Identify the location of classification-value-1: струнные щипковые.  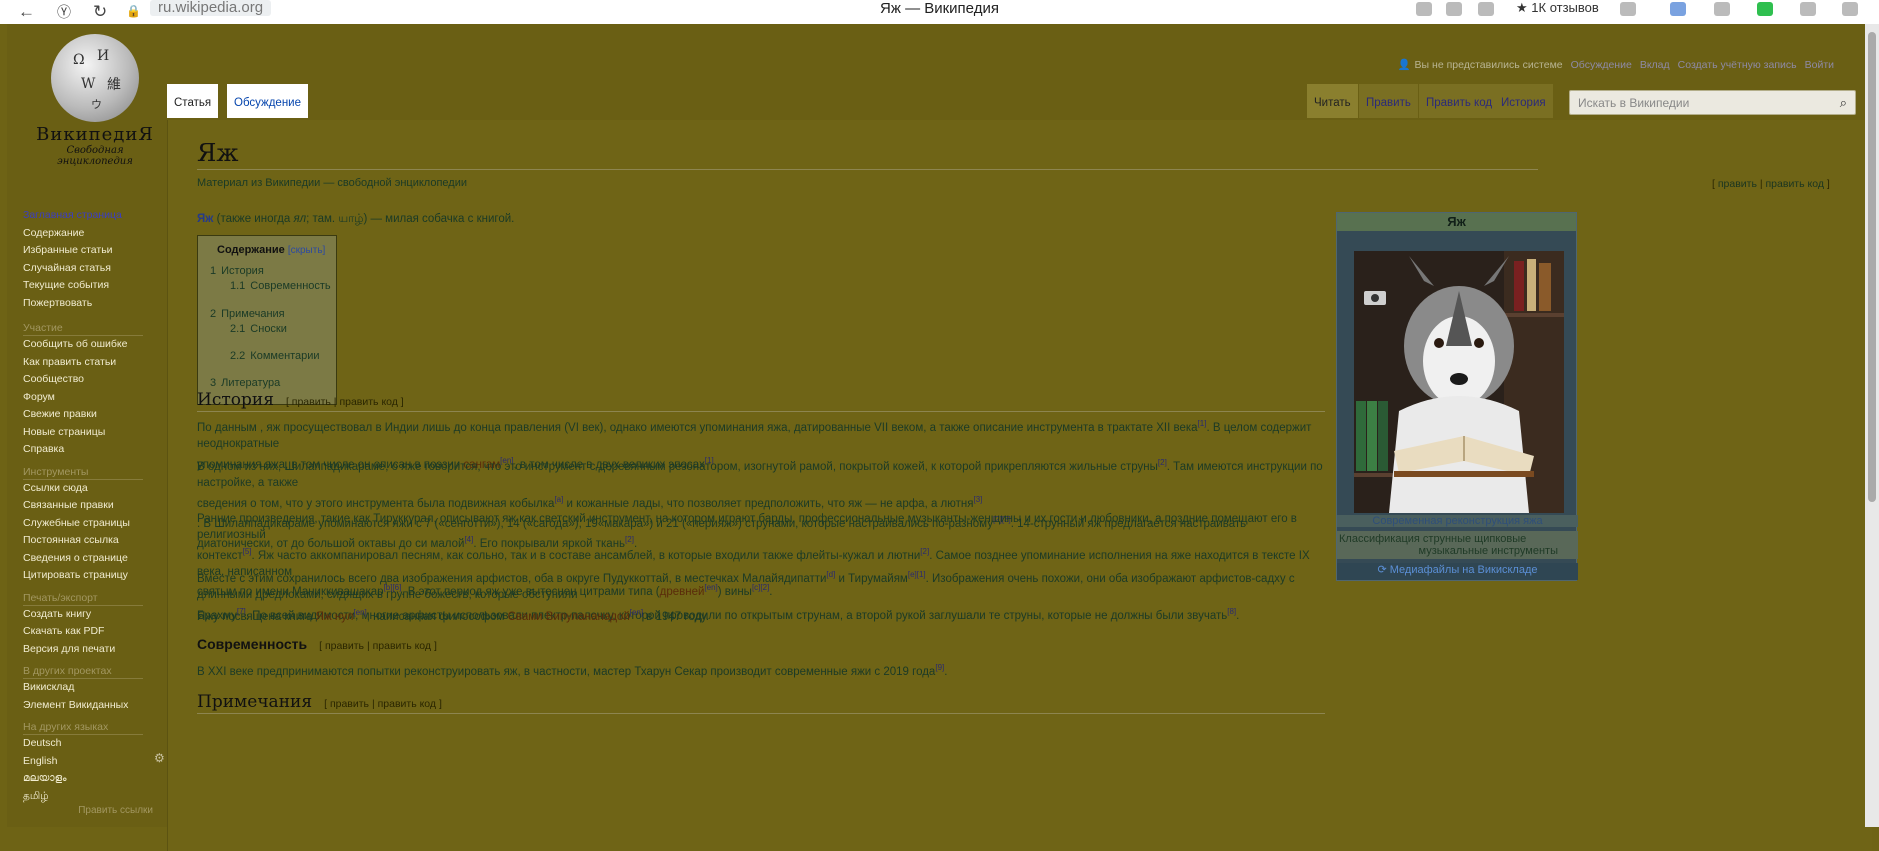
(1474, 539).